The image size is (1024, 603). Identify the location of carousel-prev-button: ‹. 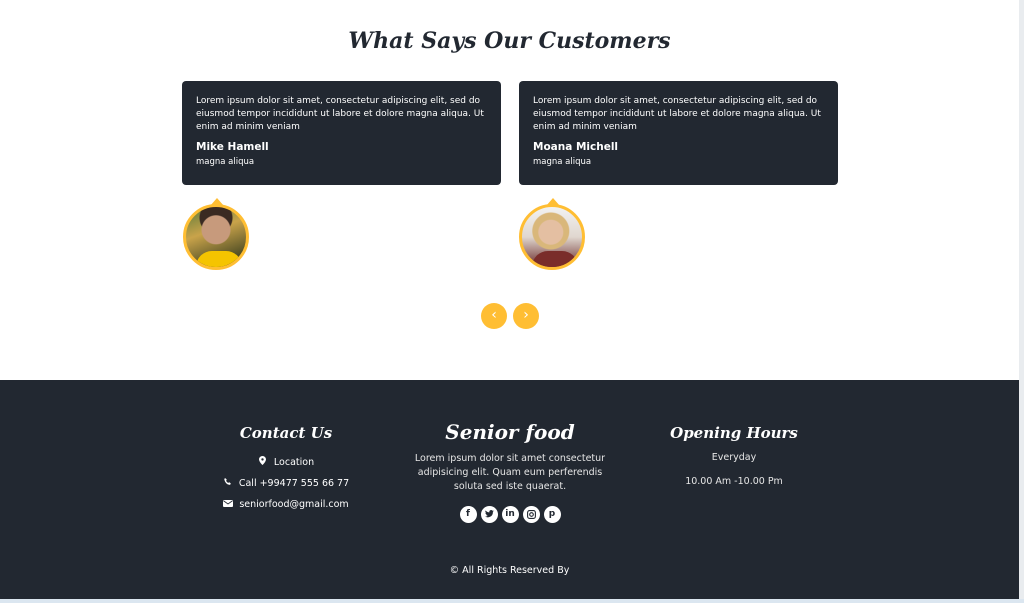
(494, 316).